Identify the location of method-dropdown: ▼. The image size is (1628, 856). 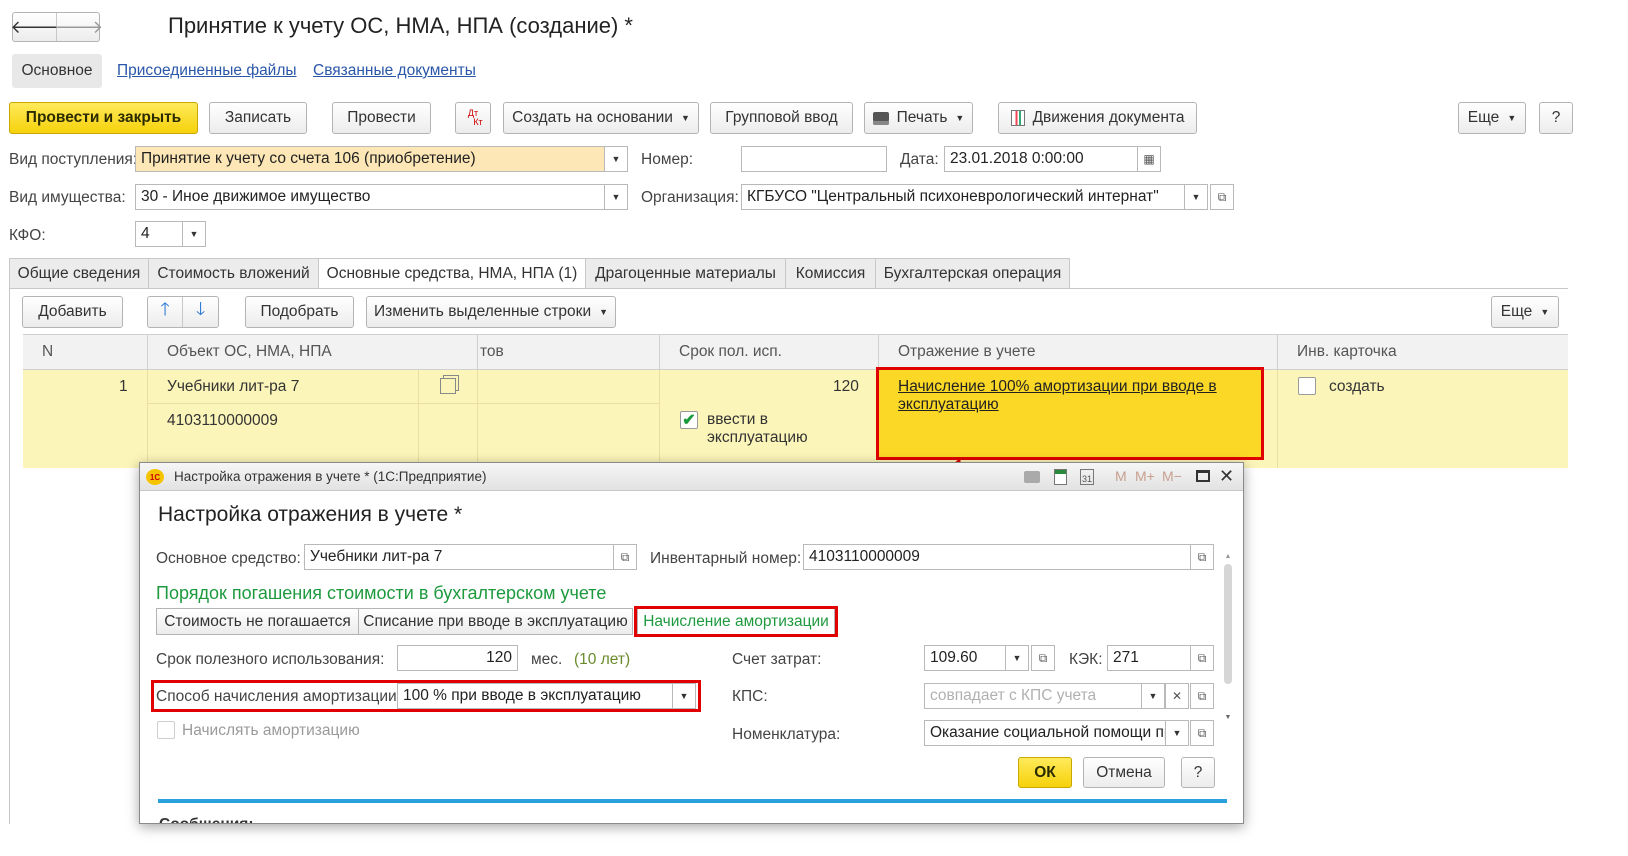
(684, 696).